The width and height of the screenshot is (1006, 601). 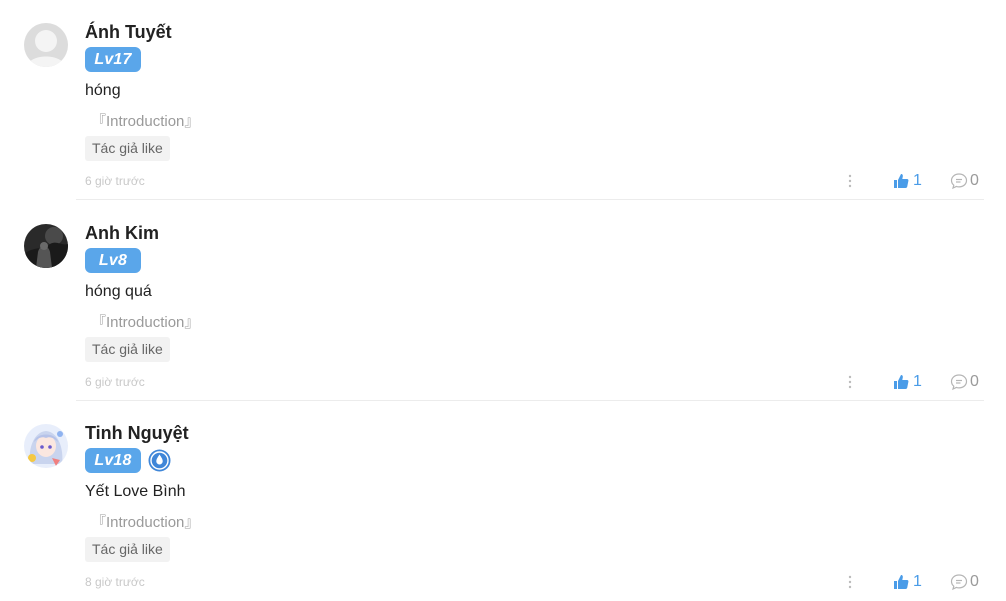 What do you see at coordinates (137, 433) in the screenshot?
I see `username: Tinh Nguyệt` at bounding box center [137, 433].